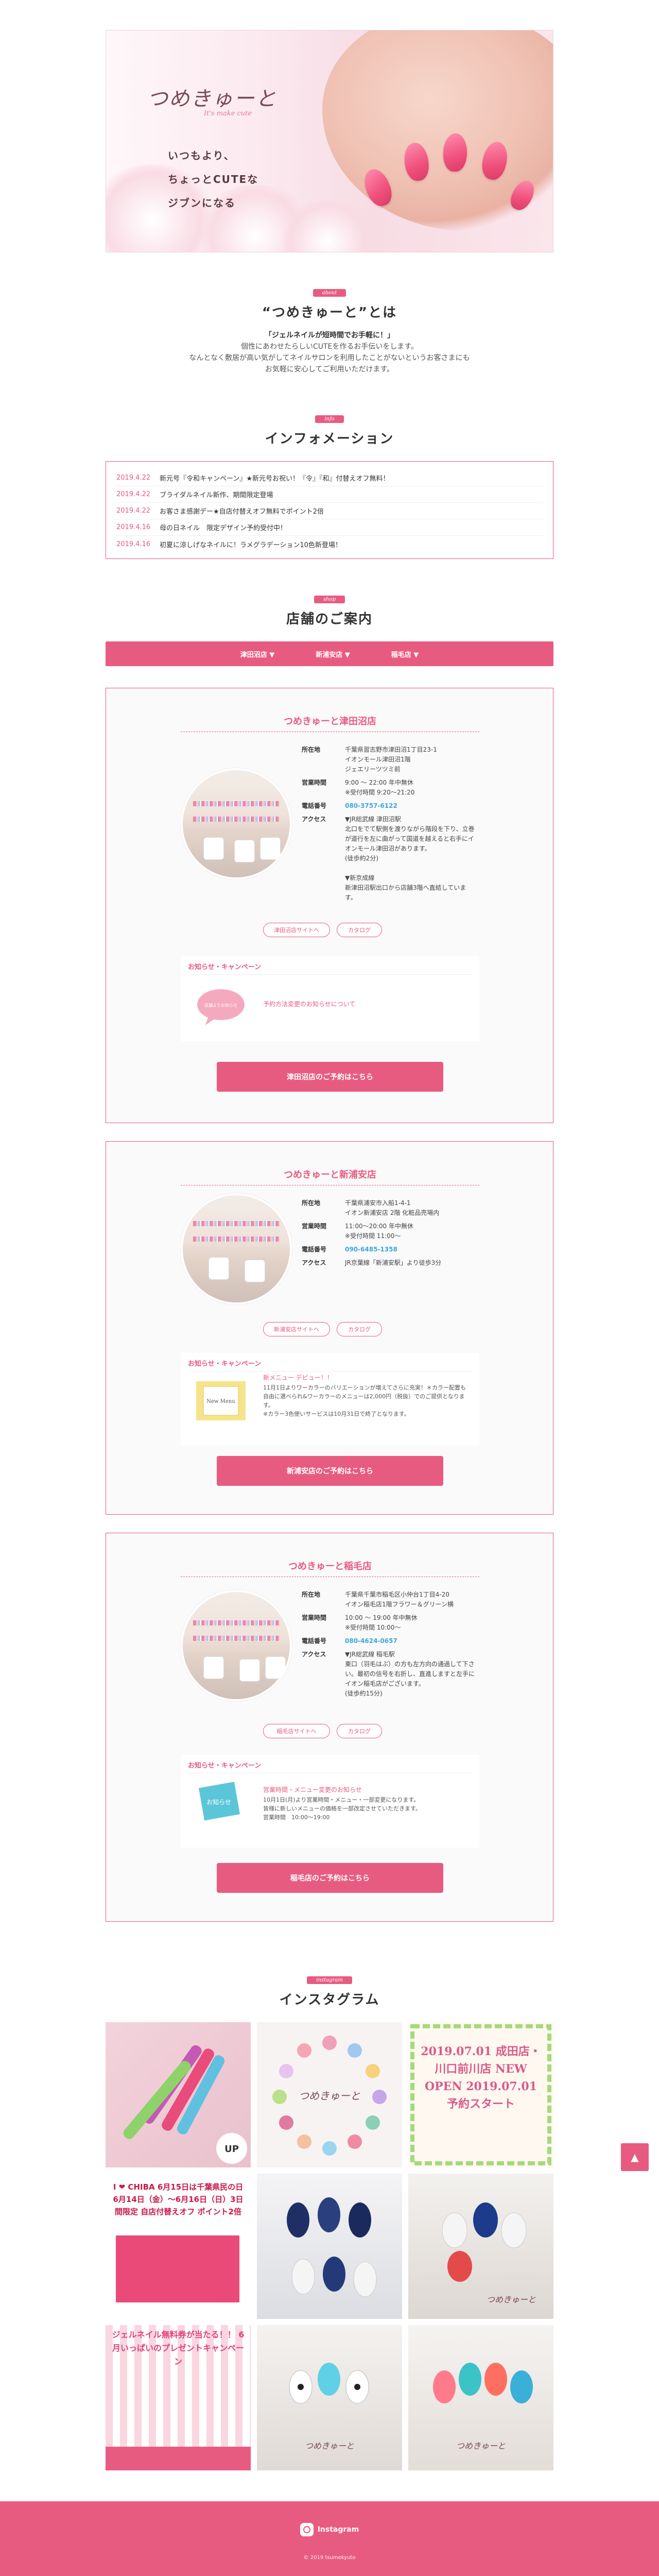  Describe the element at coordinates (329, 544) in the screenshot. I see `info-item: 2019.4.16 初夏に涼しげなネイルに！ラメグラデーション10色新登場！` at that location.